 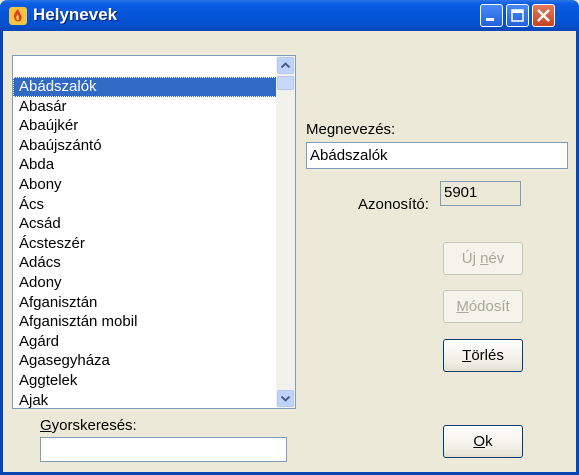 What do you see at coordinates (145, 342) in the screenshot?
I see `list-item: Agárd` at bounding box center [145, 342].